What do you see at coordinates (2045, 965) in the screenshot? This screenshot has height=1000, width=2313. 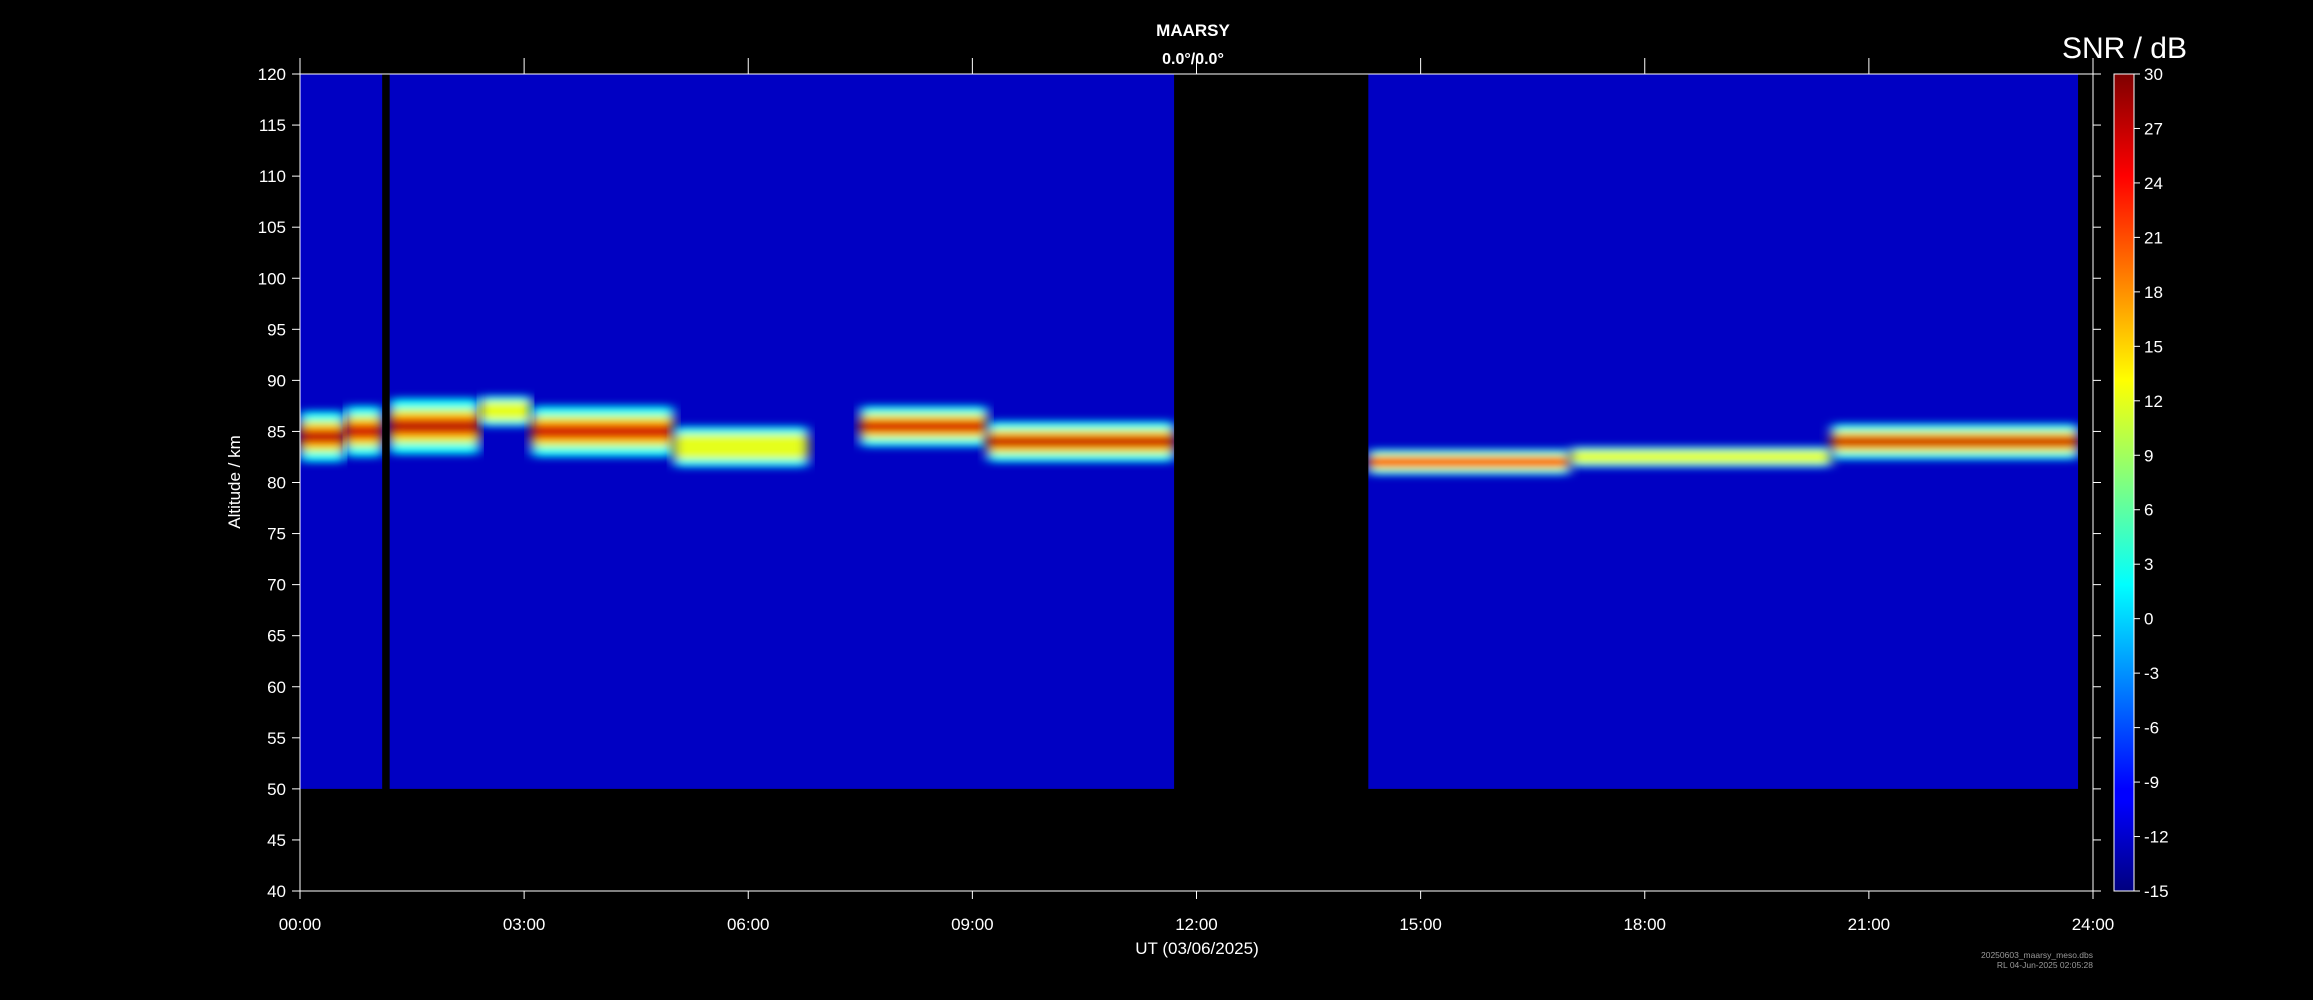 I see `footer-creation-info: RL 04-Jun-2025 02:05:28` at bounding box center [2045, 965].